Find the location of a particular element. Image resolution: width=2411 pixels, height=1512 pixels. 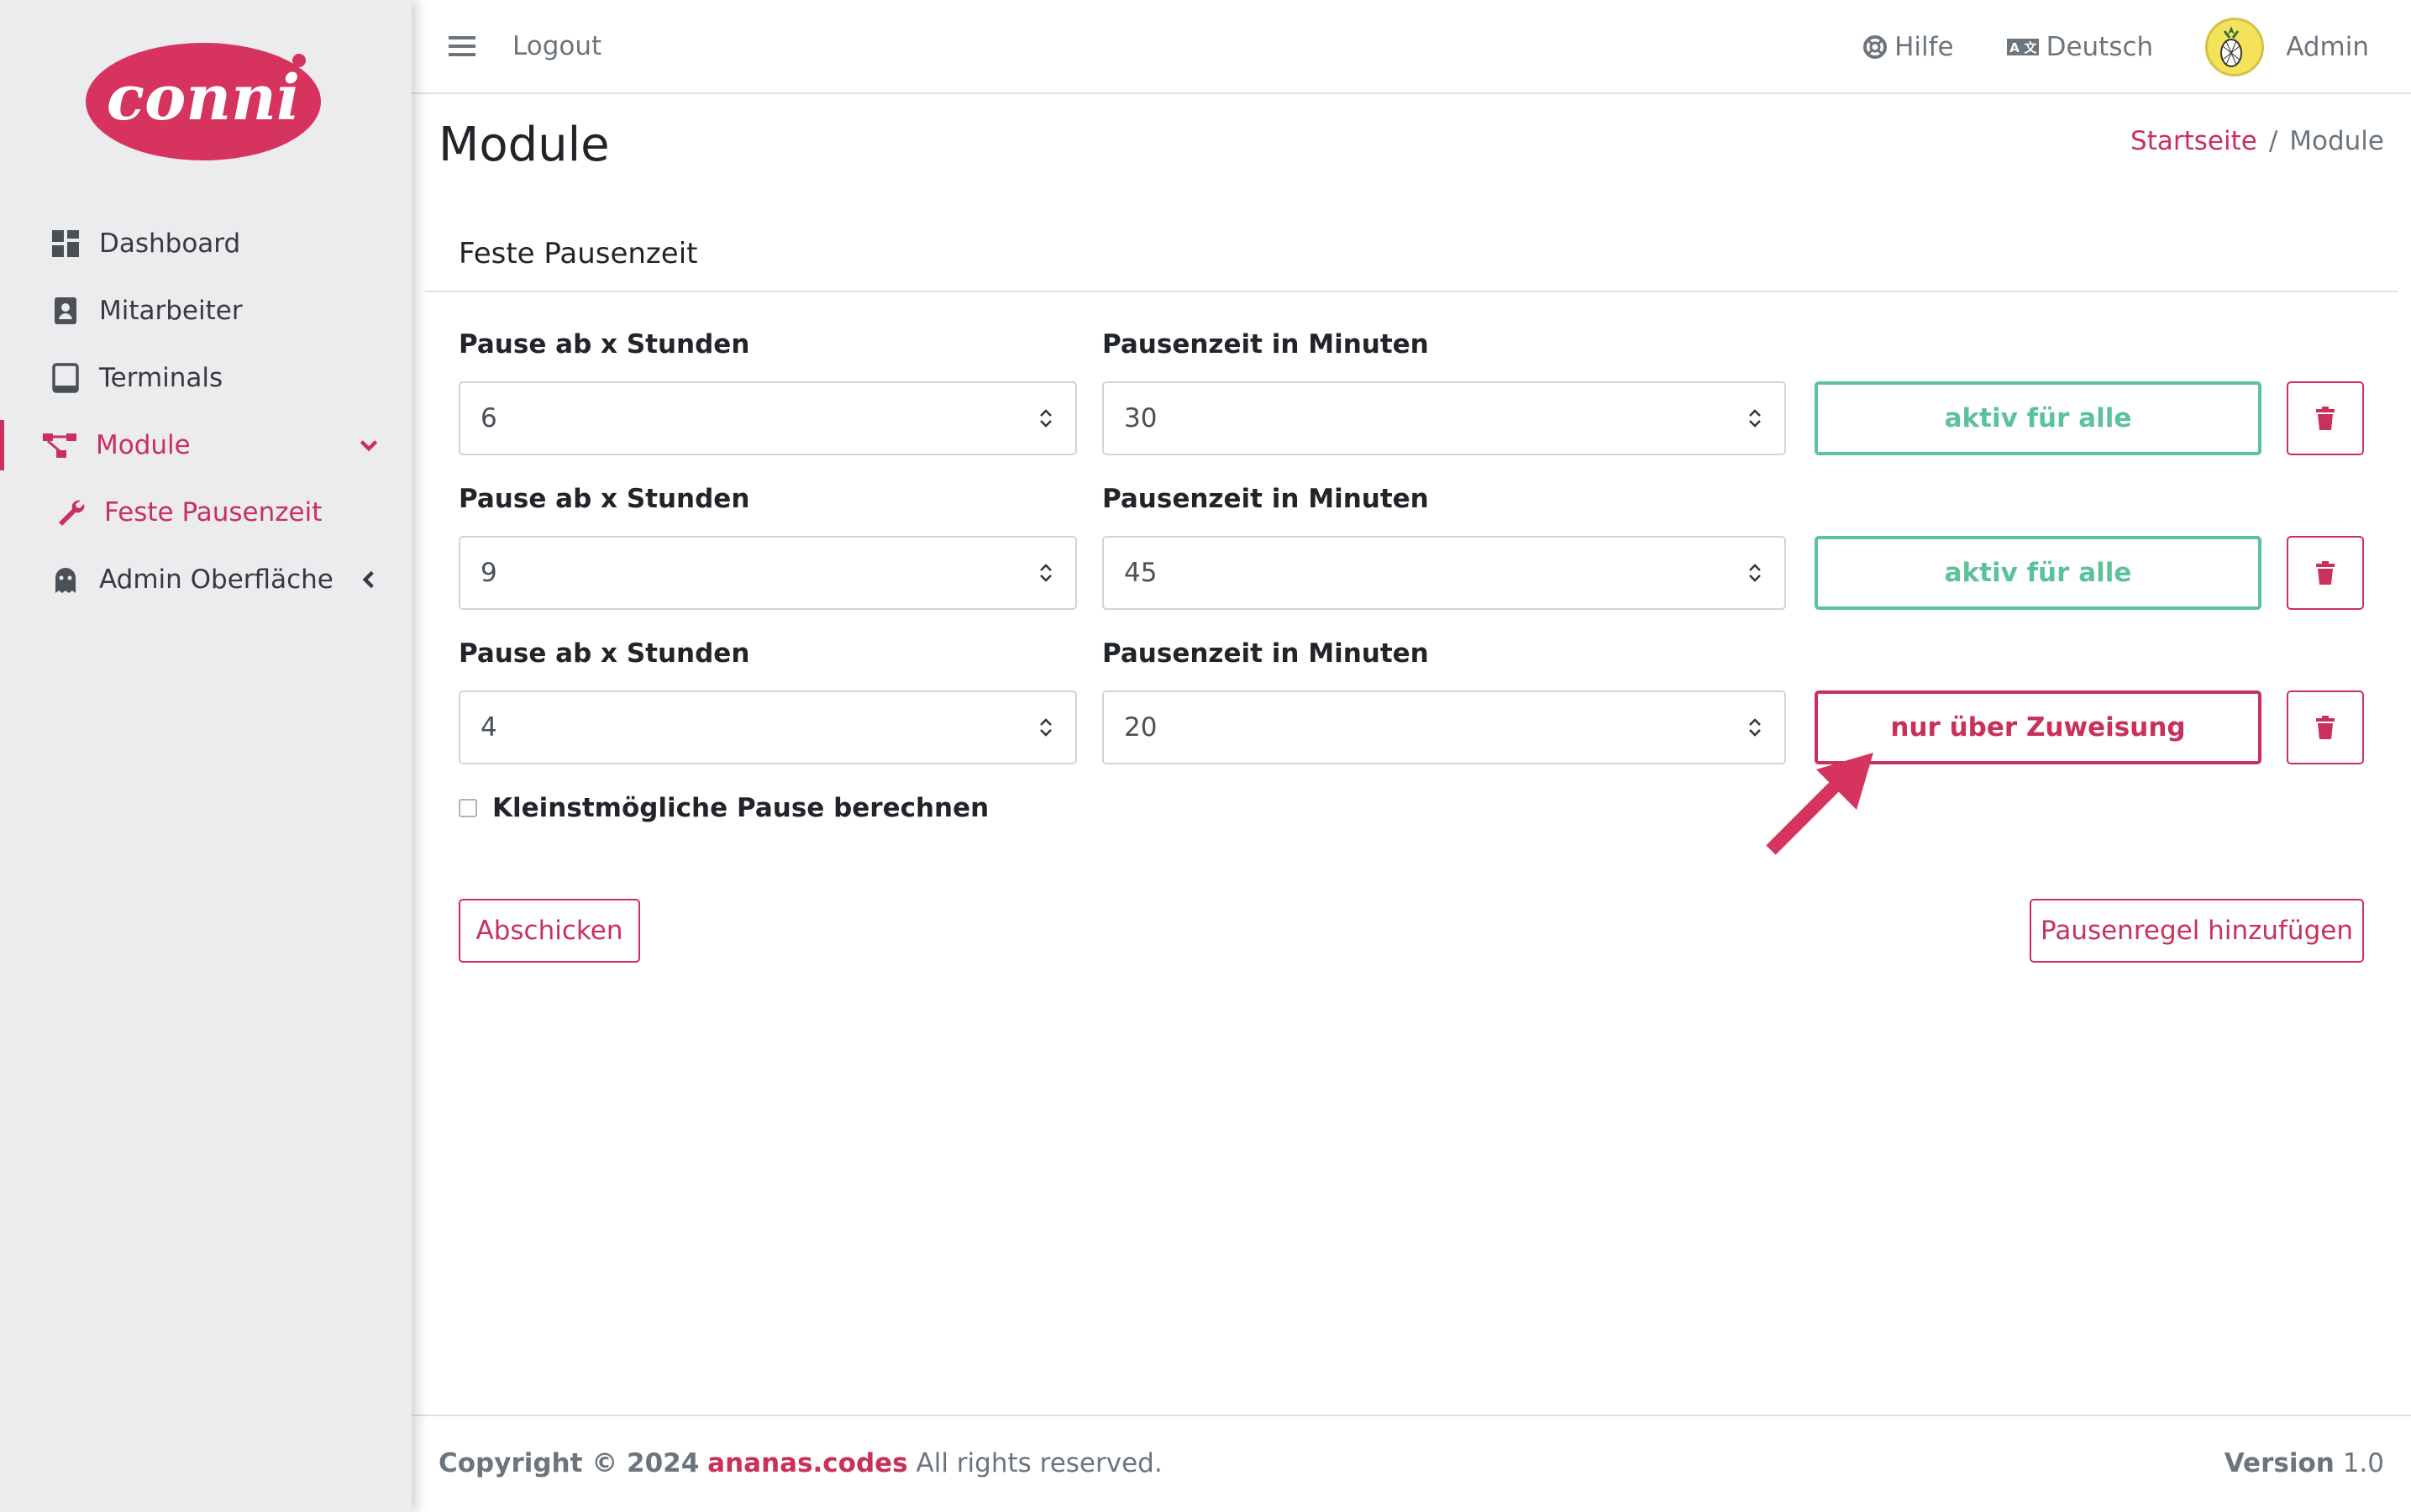

language-switch: A文 Deutsch is located at coordinates (2080, 47).